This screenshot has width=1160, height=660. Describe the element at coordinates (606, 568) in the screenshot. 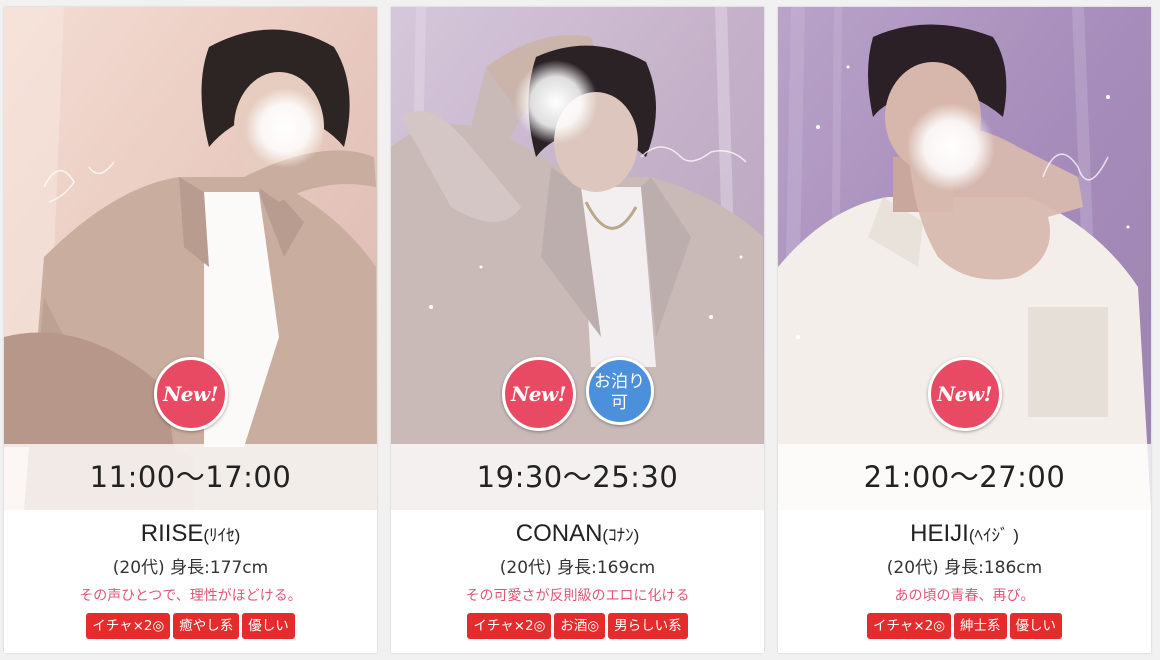

I see `cast-height: 身長:169cm` at that location.